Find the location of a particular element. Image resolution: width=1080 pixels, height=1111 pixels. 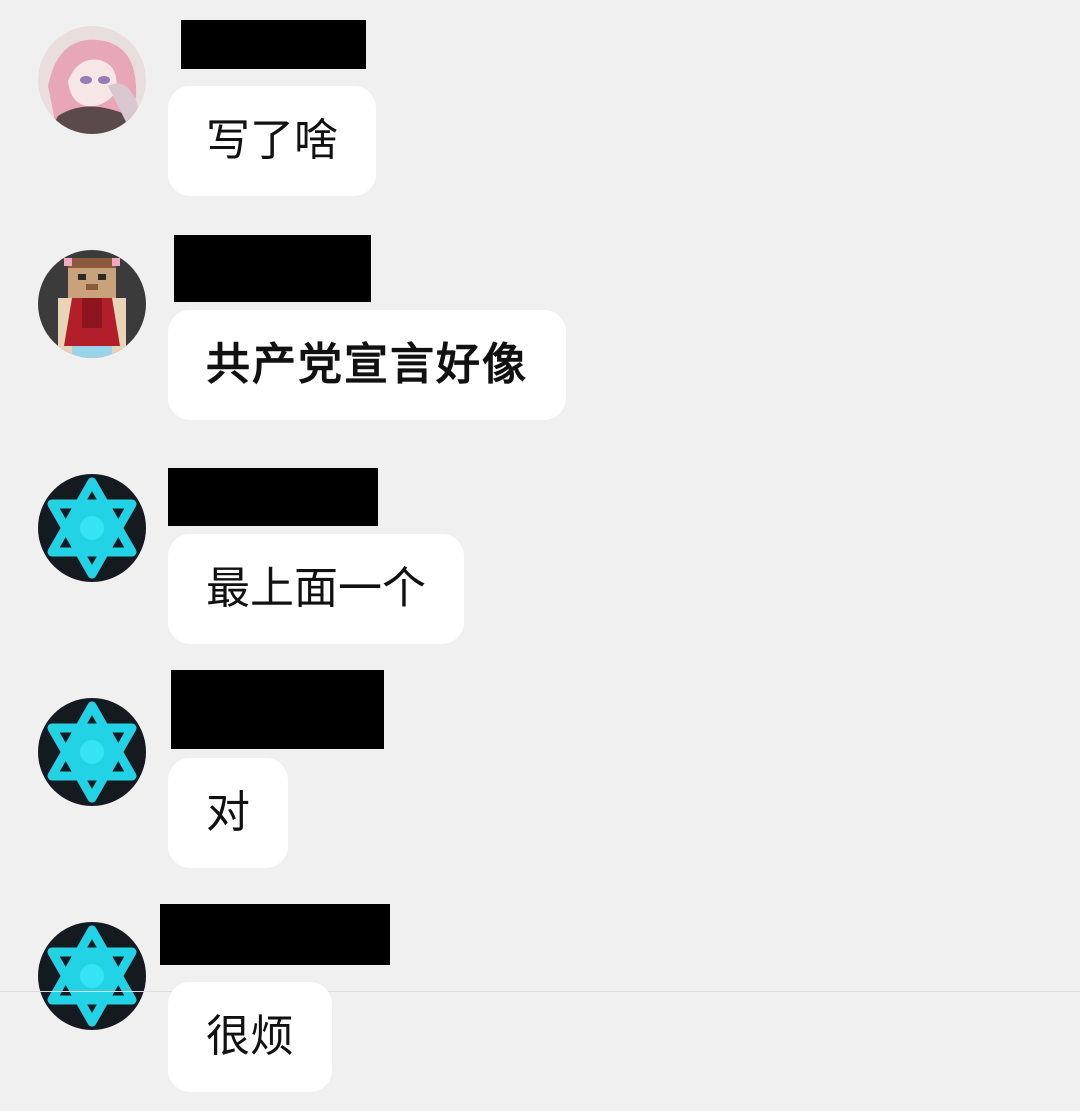

avatar-anime-girl is located at coordinates (92, 80).